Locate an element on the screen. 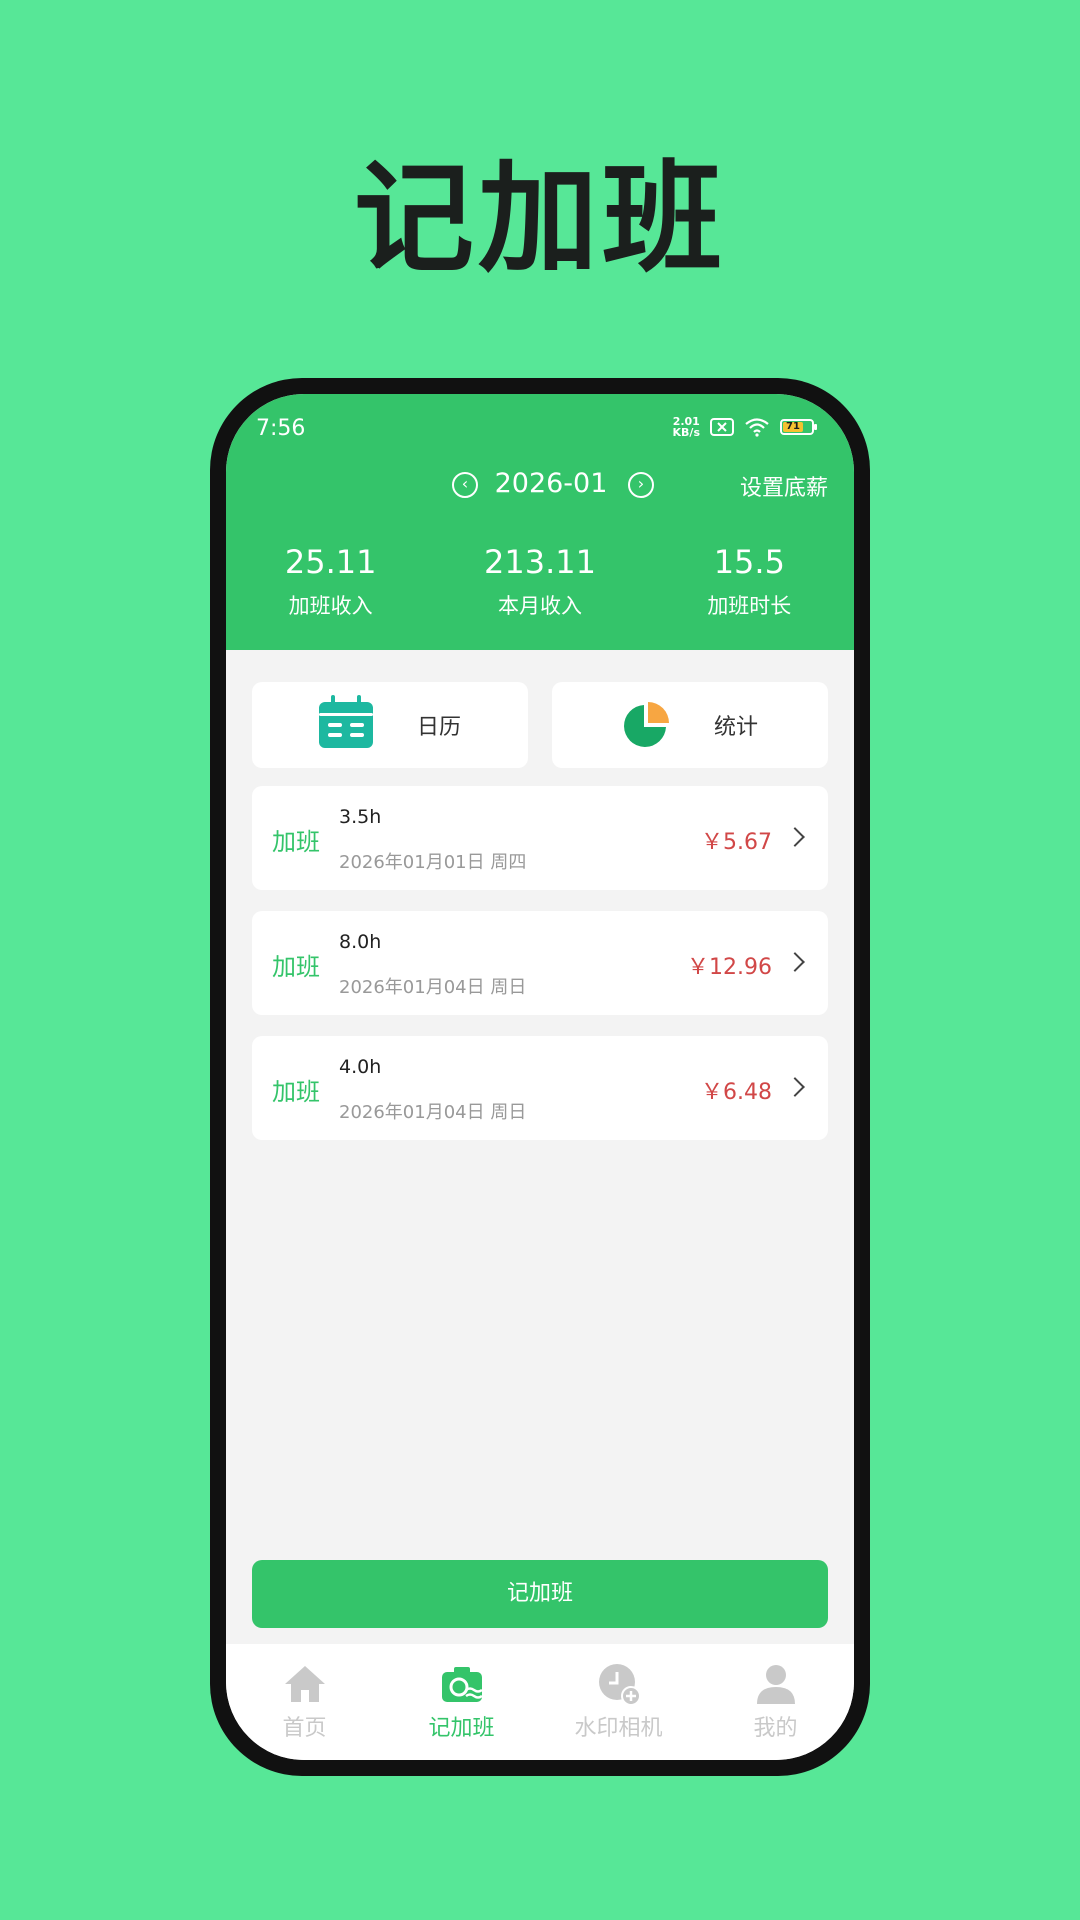 This screenshot has height=1920, width=1080. status-icons: 2.01 KB/s 71 is located at coordinates (745, 427).